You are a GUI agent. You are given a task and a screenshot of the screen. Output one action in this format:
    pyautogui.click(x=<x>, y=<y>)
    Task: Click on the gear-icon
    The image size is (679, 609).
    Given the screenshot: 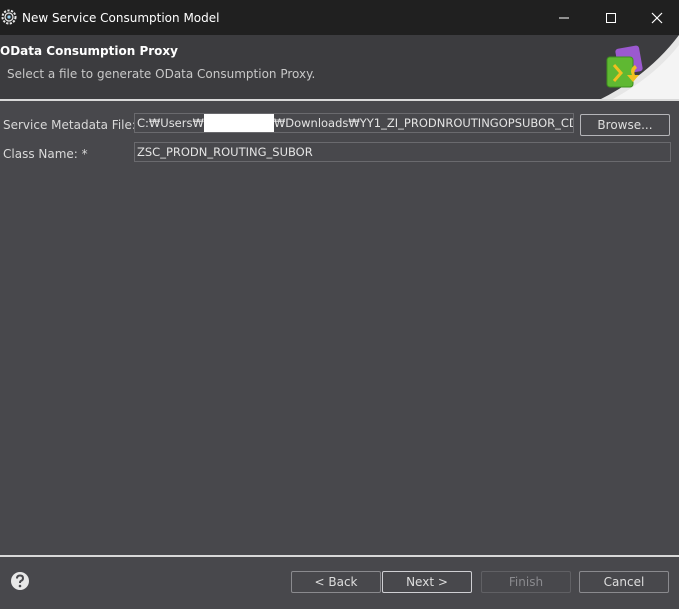 What is the action you would take?
    pyautogui.click(x=9, y=17)
    